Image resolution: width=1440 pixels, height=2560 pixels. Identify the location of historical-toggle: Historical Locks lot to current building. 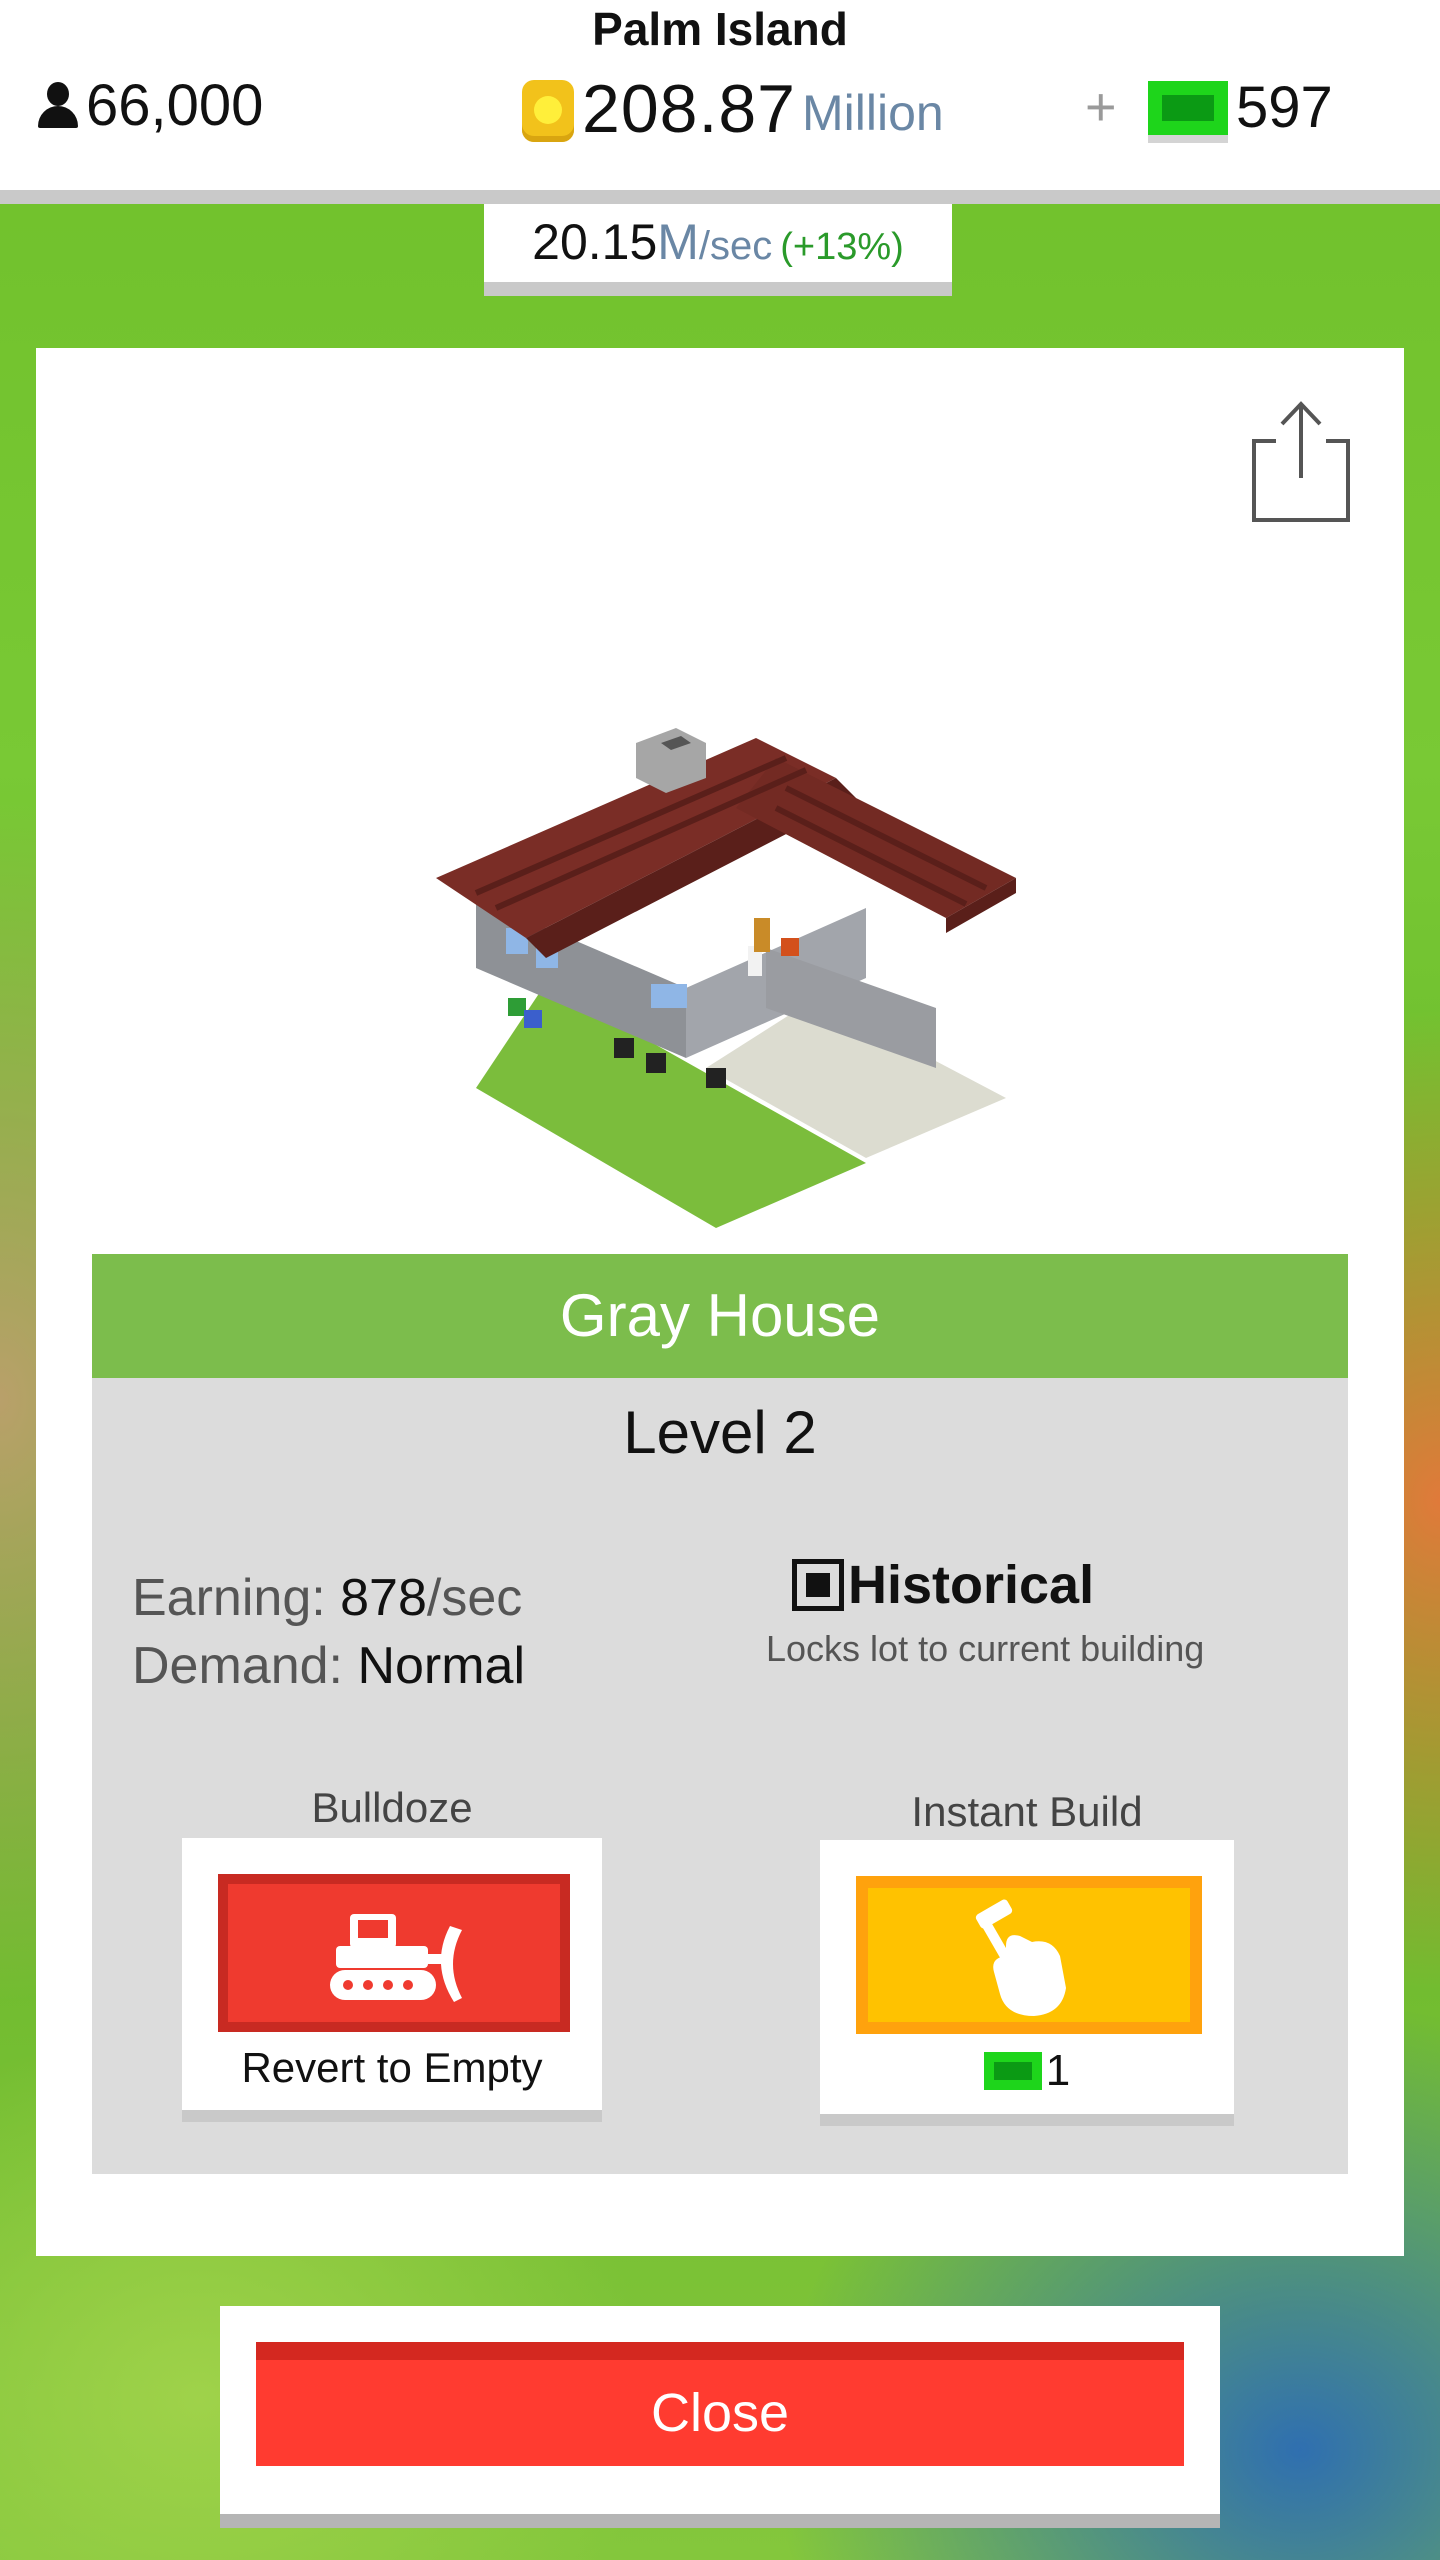
(985, 1611).